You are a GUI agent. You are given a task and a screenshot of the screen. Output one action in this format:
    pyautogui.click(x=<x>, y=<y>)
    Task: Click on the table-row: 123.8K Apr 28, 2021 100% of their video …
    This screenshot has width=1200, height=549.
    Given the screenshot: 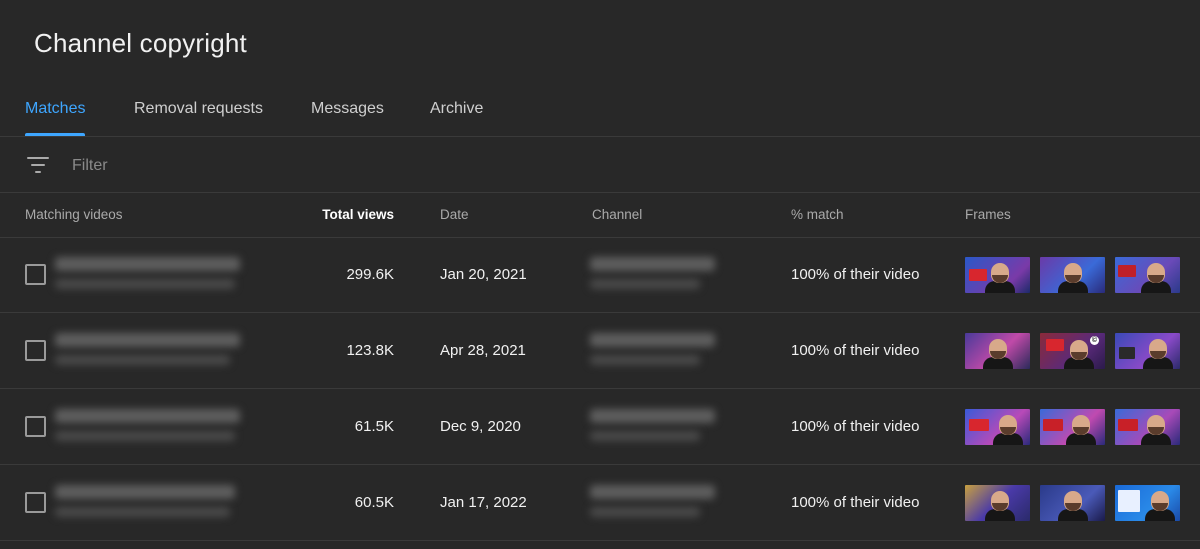 What is the action you would take?
    pyautogui.click(x=600, y=350)
    